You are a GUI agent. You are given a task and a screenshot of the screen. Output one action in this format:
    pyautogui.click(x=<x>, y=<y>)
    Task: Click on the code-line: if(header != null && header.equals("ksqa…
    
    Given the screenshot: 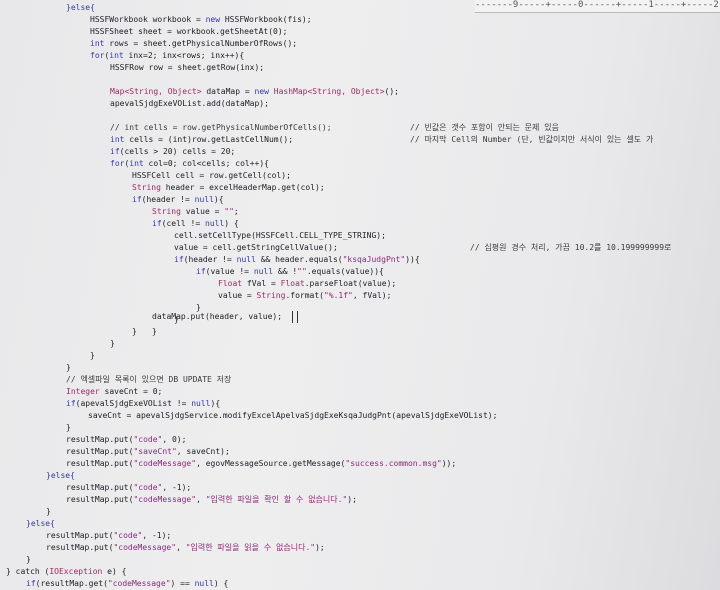 What is the action you would take?
    pyautogui.click(x=297, y=260)
    